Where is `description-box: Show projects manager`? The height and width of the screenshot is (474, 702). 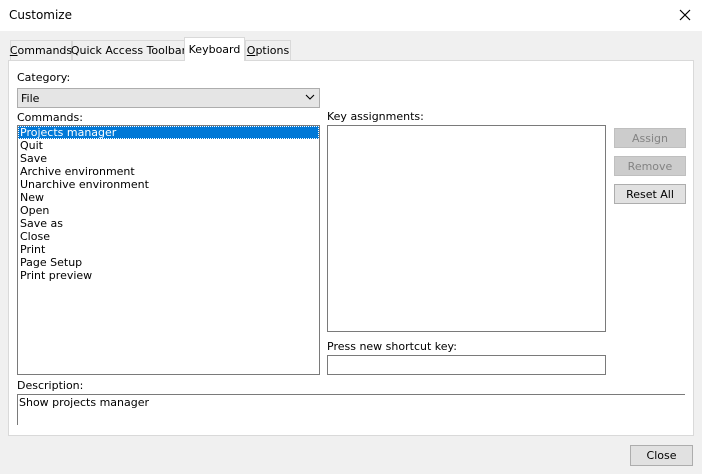
description-box: Show projects manager is located at coordinates (351, 409).